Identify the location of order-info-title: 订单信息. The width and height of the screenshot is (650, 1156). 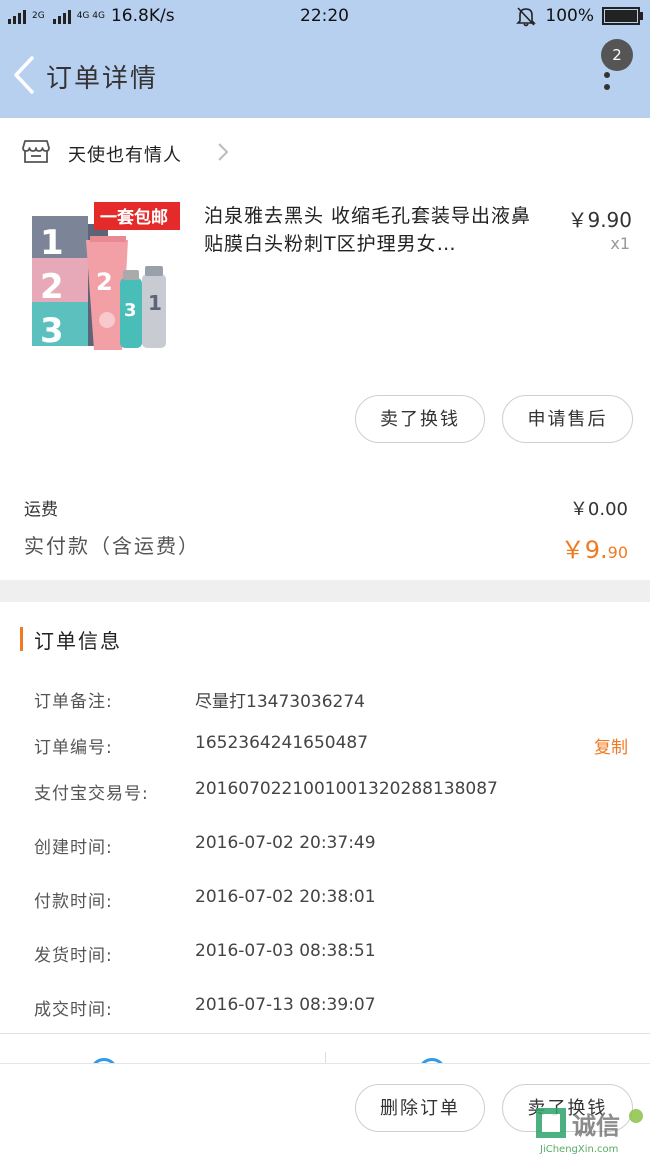
(78, 641).